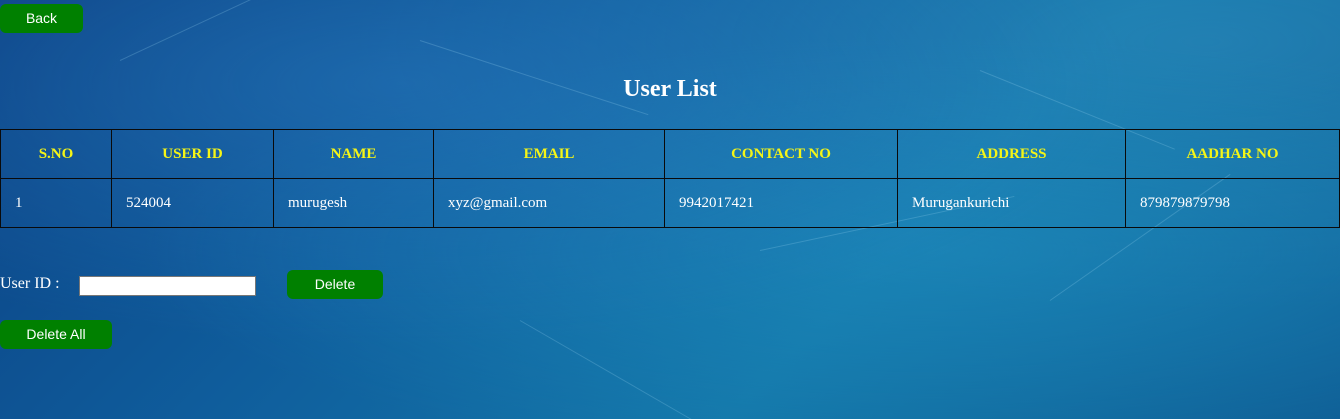  I want to click on column-header-aadhar-no: AADHAR NO, so click(1232, 154).